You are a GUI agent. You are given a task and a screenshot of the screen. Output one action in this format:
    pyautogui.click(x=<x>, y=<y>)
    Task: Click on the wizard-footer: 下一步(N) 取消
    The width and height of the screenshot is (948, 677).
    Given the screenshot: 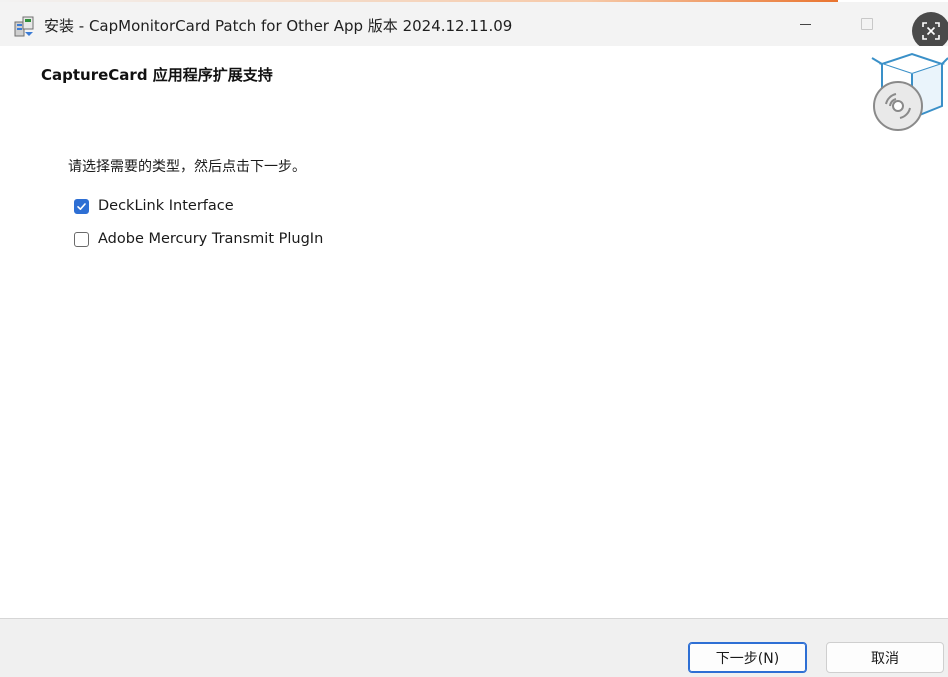 What is the action you would take?
    pyautogui.click(x=474, y=647)
    